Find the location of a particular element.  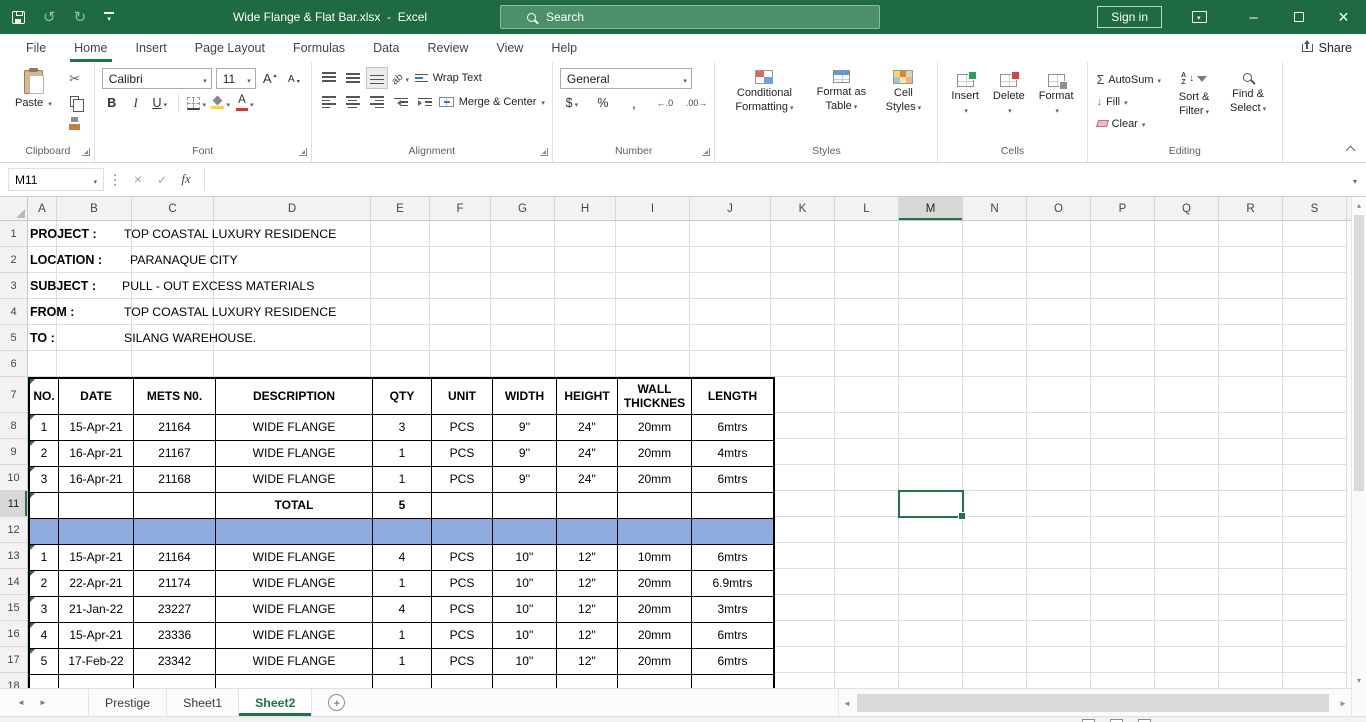

scroll-up-icon is located at coordinates (1359, 205).